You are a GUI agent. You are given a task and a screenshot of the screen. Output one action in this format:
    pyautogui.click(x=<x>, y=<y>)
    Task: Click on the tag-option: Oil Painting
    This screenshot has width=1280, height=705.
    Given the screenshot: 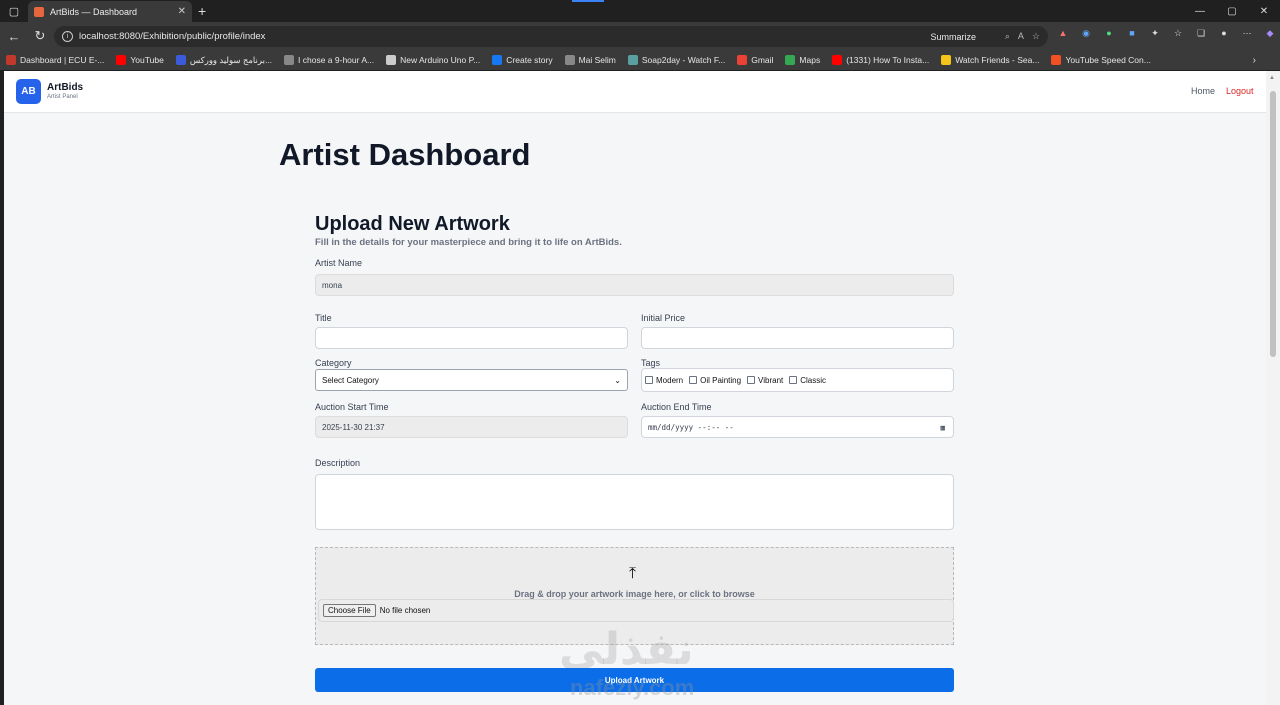 What is the action you would take?
    pyautogui.click(x=715, y=380)
    